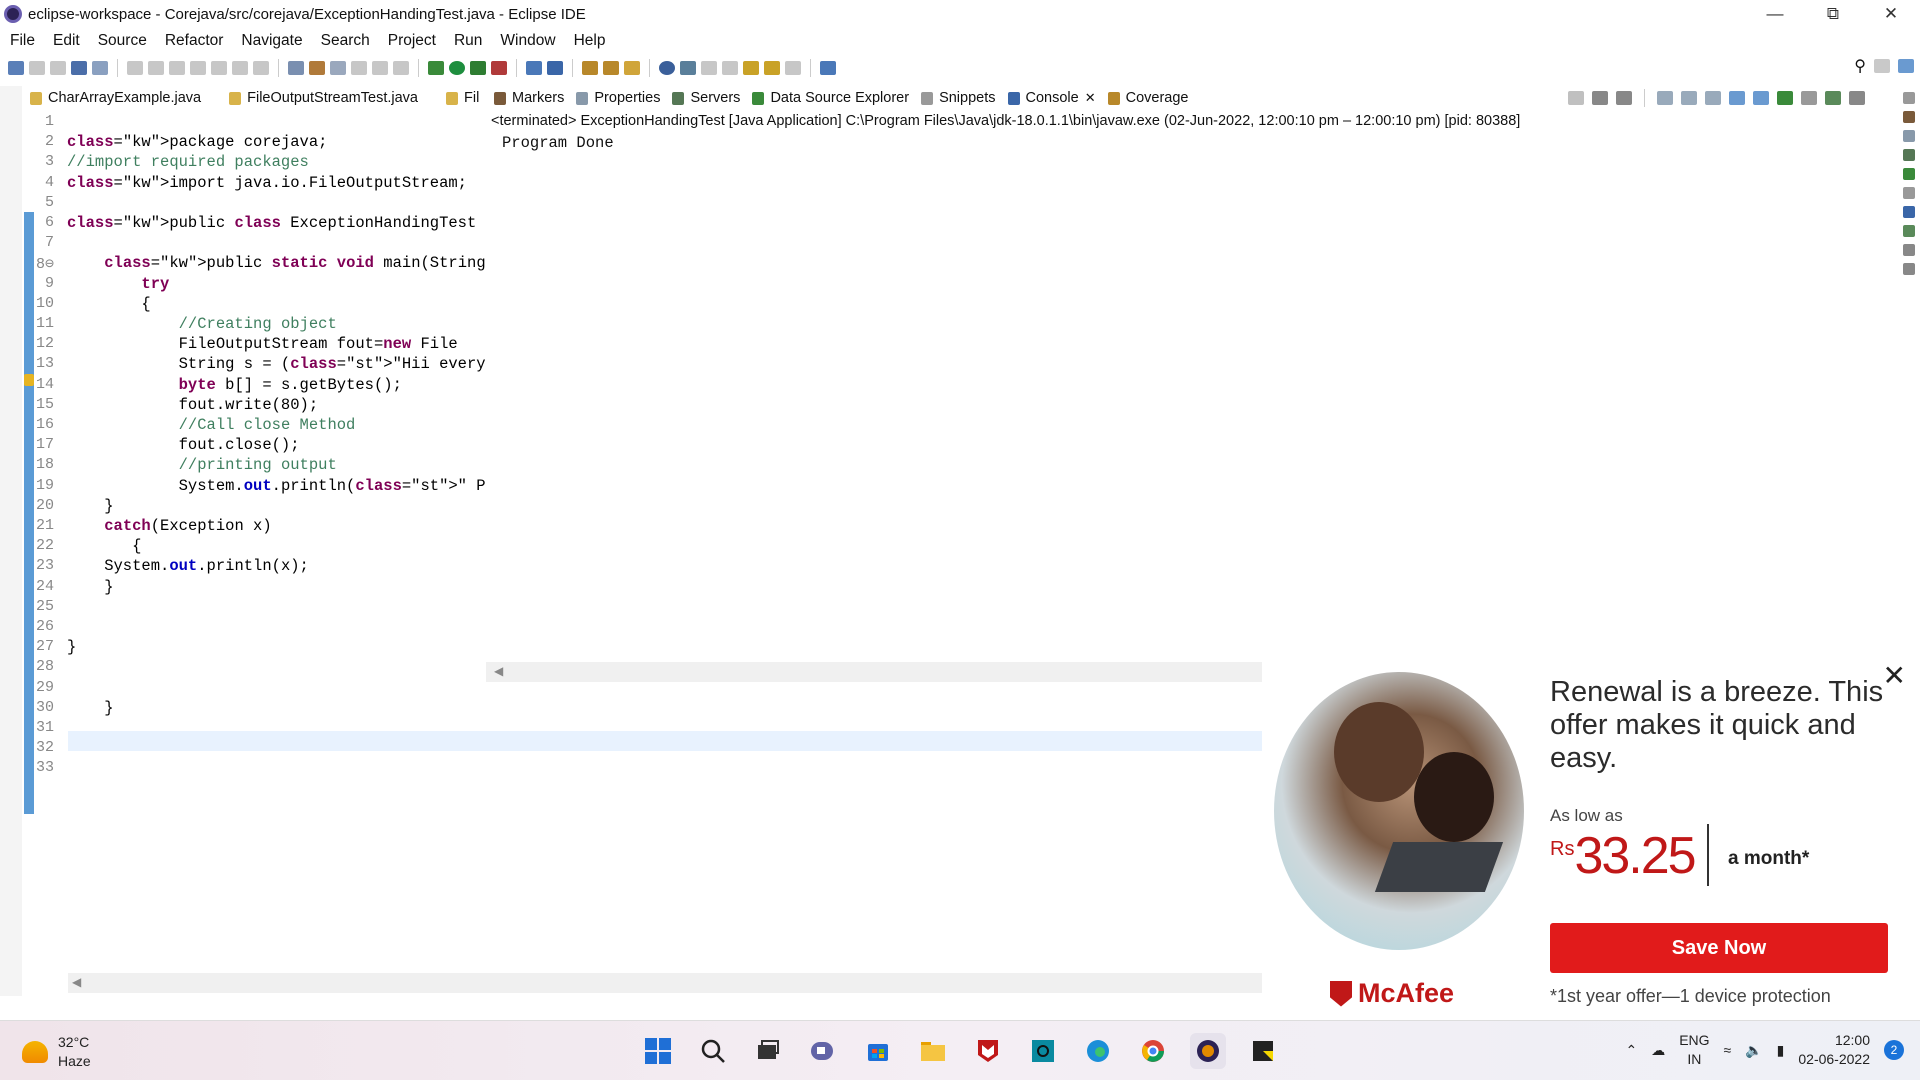 The height and width of the screenshot is (1080, 1920). What do you see at coordinates (874, 672) in the screenshot?
I see `console-horizontal-scrollbar: ◀` at bounding box center [874, 672].